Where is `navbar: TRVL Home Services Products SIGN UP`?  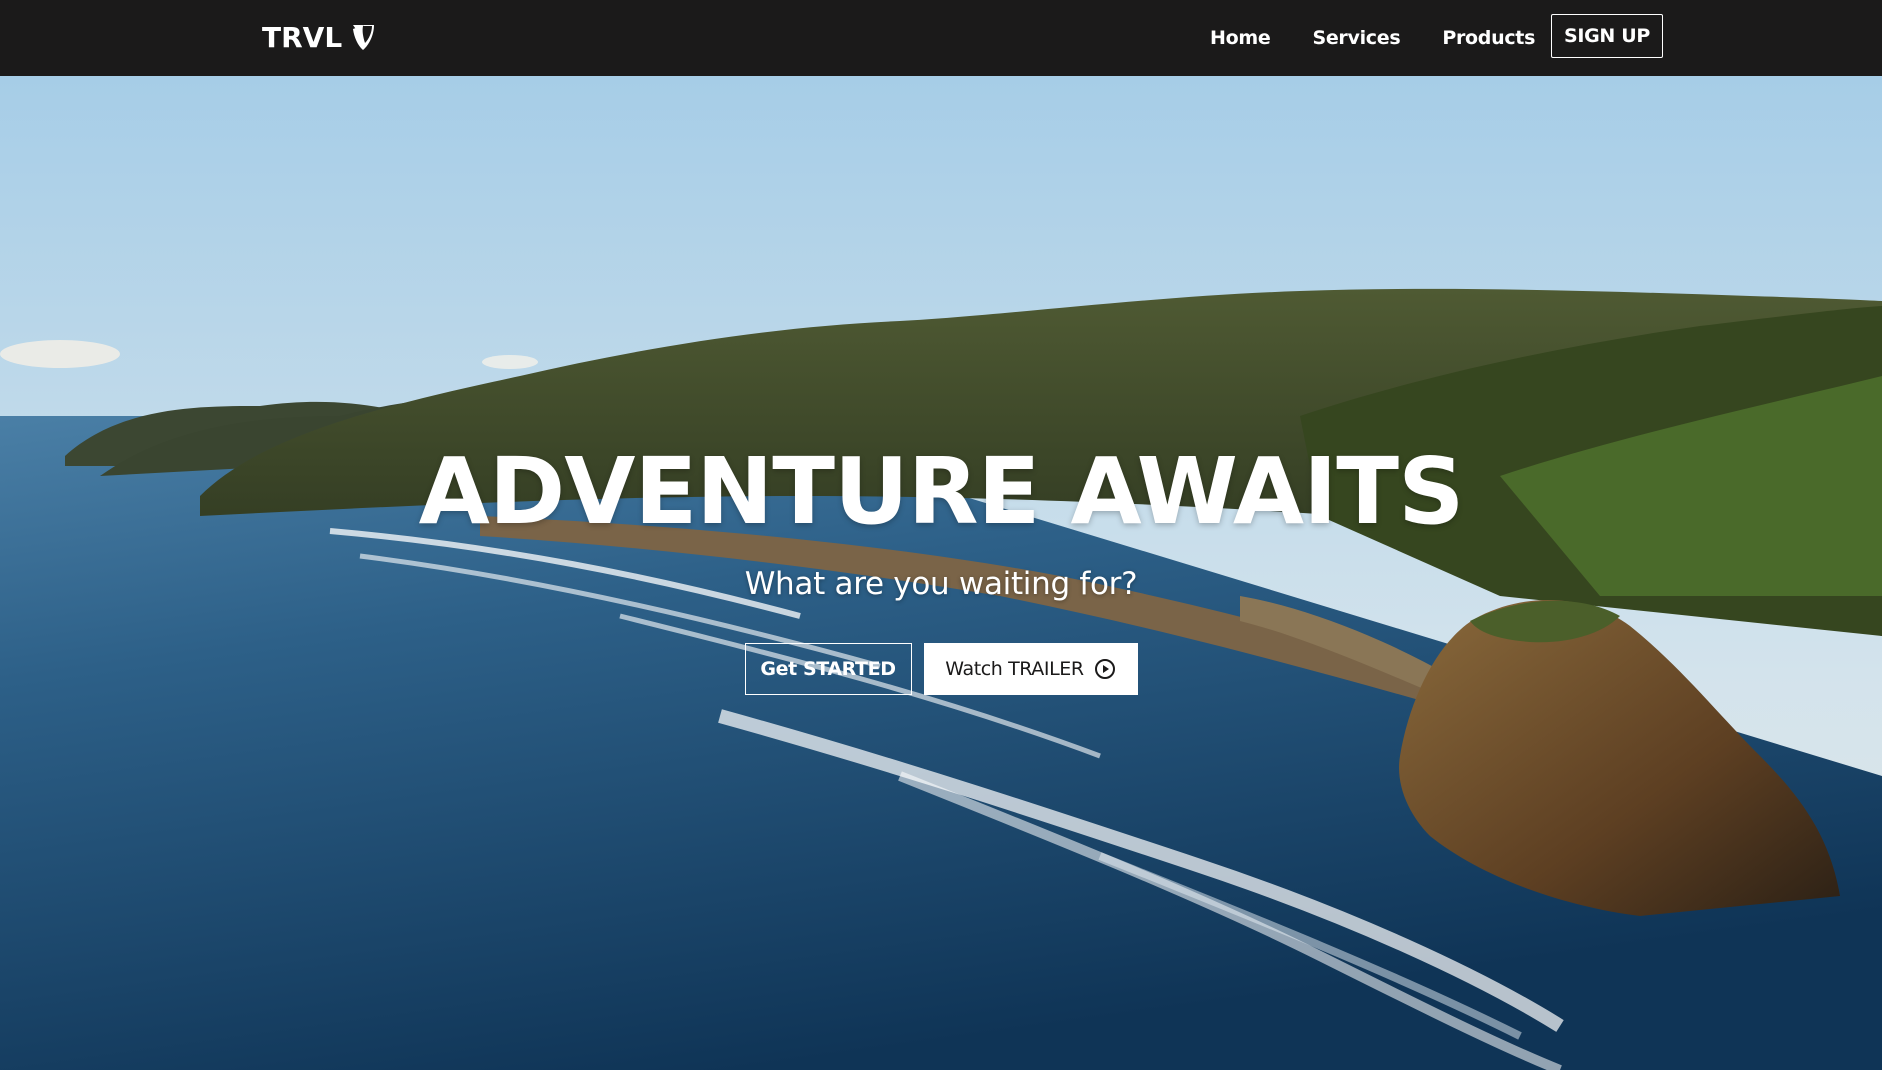
navbar: TRVL Home Services Products SIGN UP is located at coordinates (941, 38).